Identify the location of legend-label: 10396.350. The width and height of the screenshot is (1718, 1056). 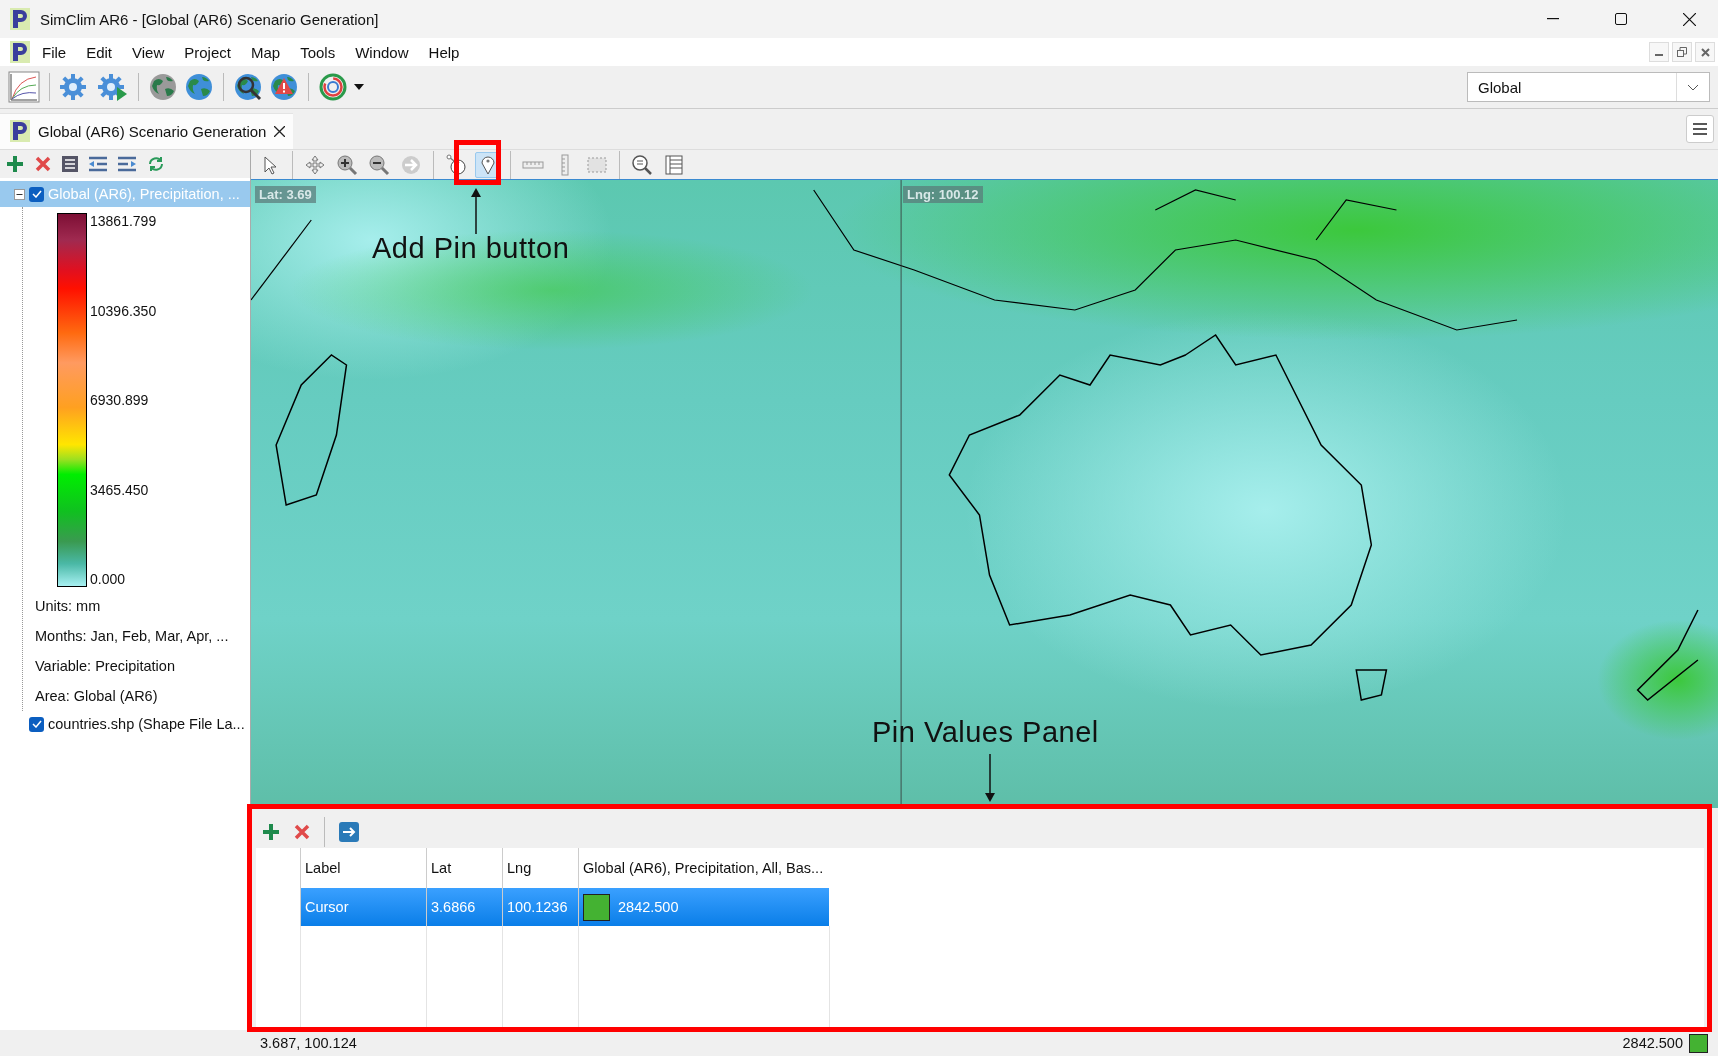
(123, 310).